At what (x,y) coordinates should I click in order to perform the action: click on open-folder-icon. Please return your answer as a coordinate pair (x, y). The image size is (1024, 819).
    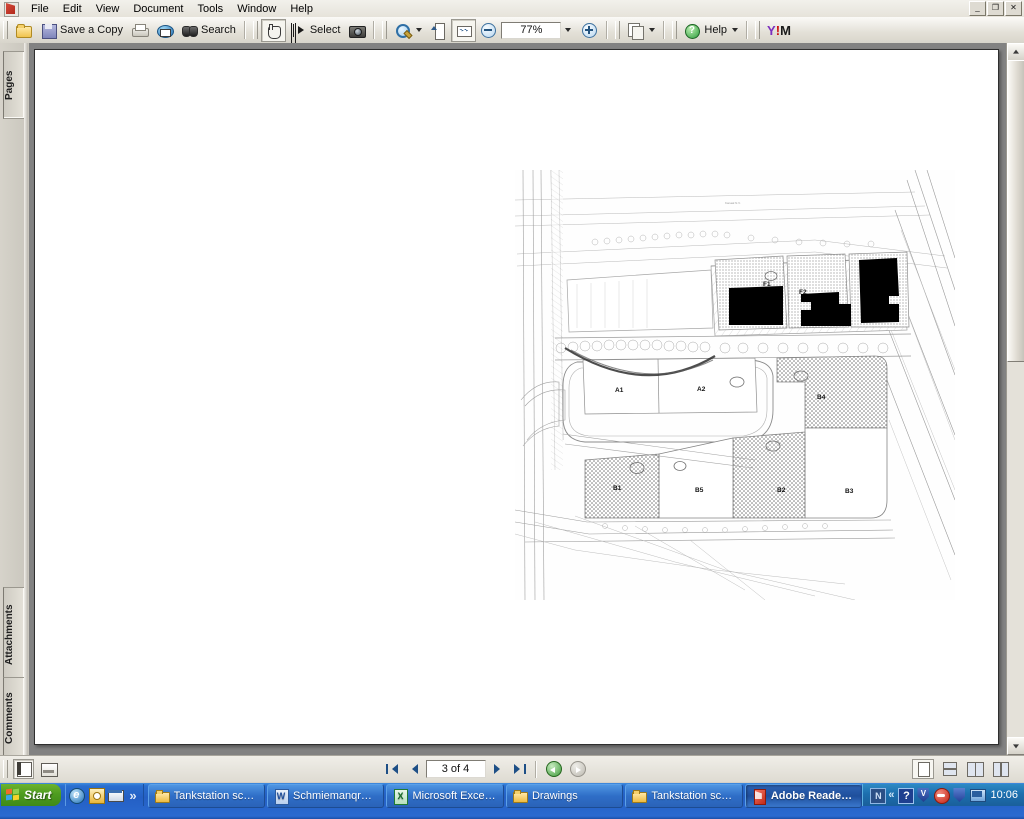
    Looking at the image, I should click on (23, 30).